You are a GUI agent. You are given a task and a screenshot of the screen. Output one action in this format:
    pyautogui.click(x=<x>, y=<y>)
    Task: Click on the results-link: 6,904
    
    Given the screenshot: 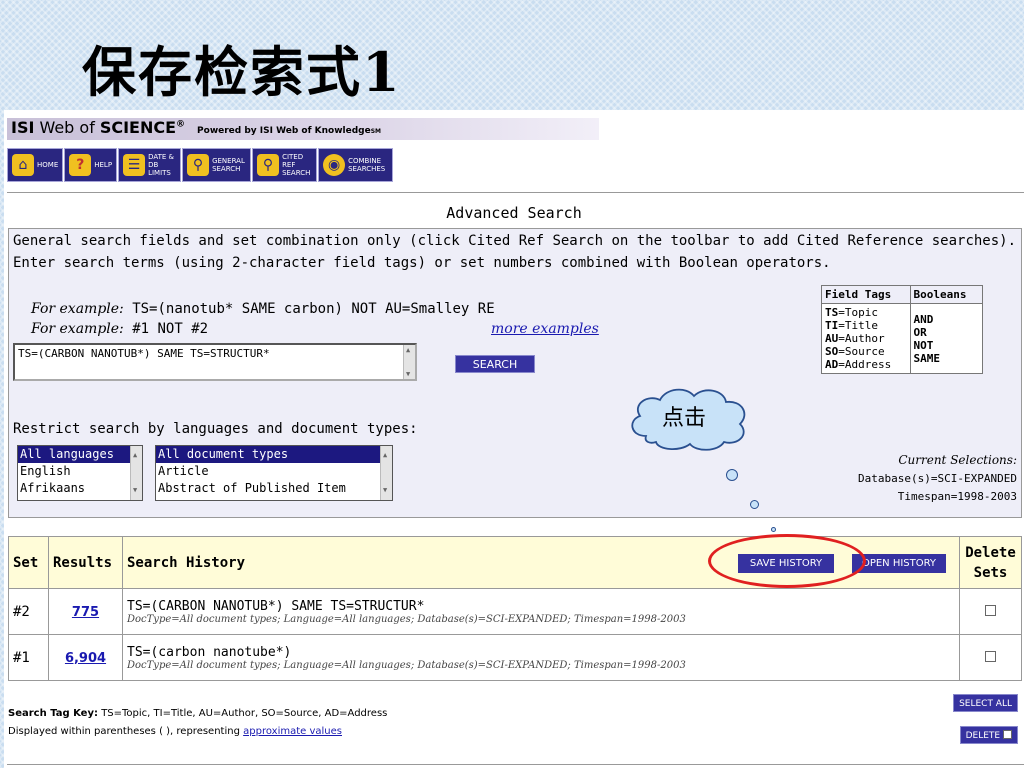 What is the action you would take?
    pyautogui.click(x=85, y=658)
    